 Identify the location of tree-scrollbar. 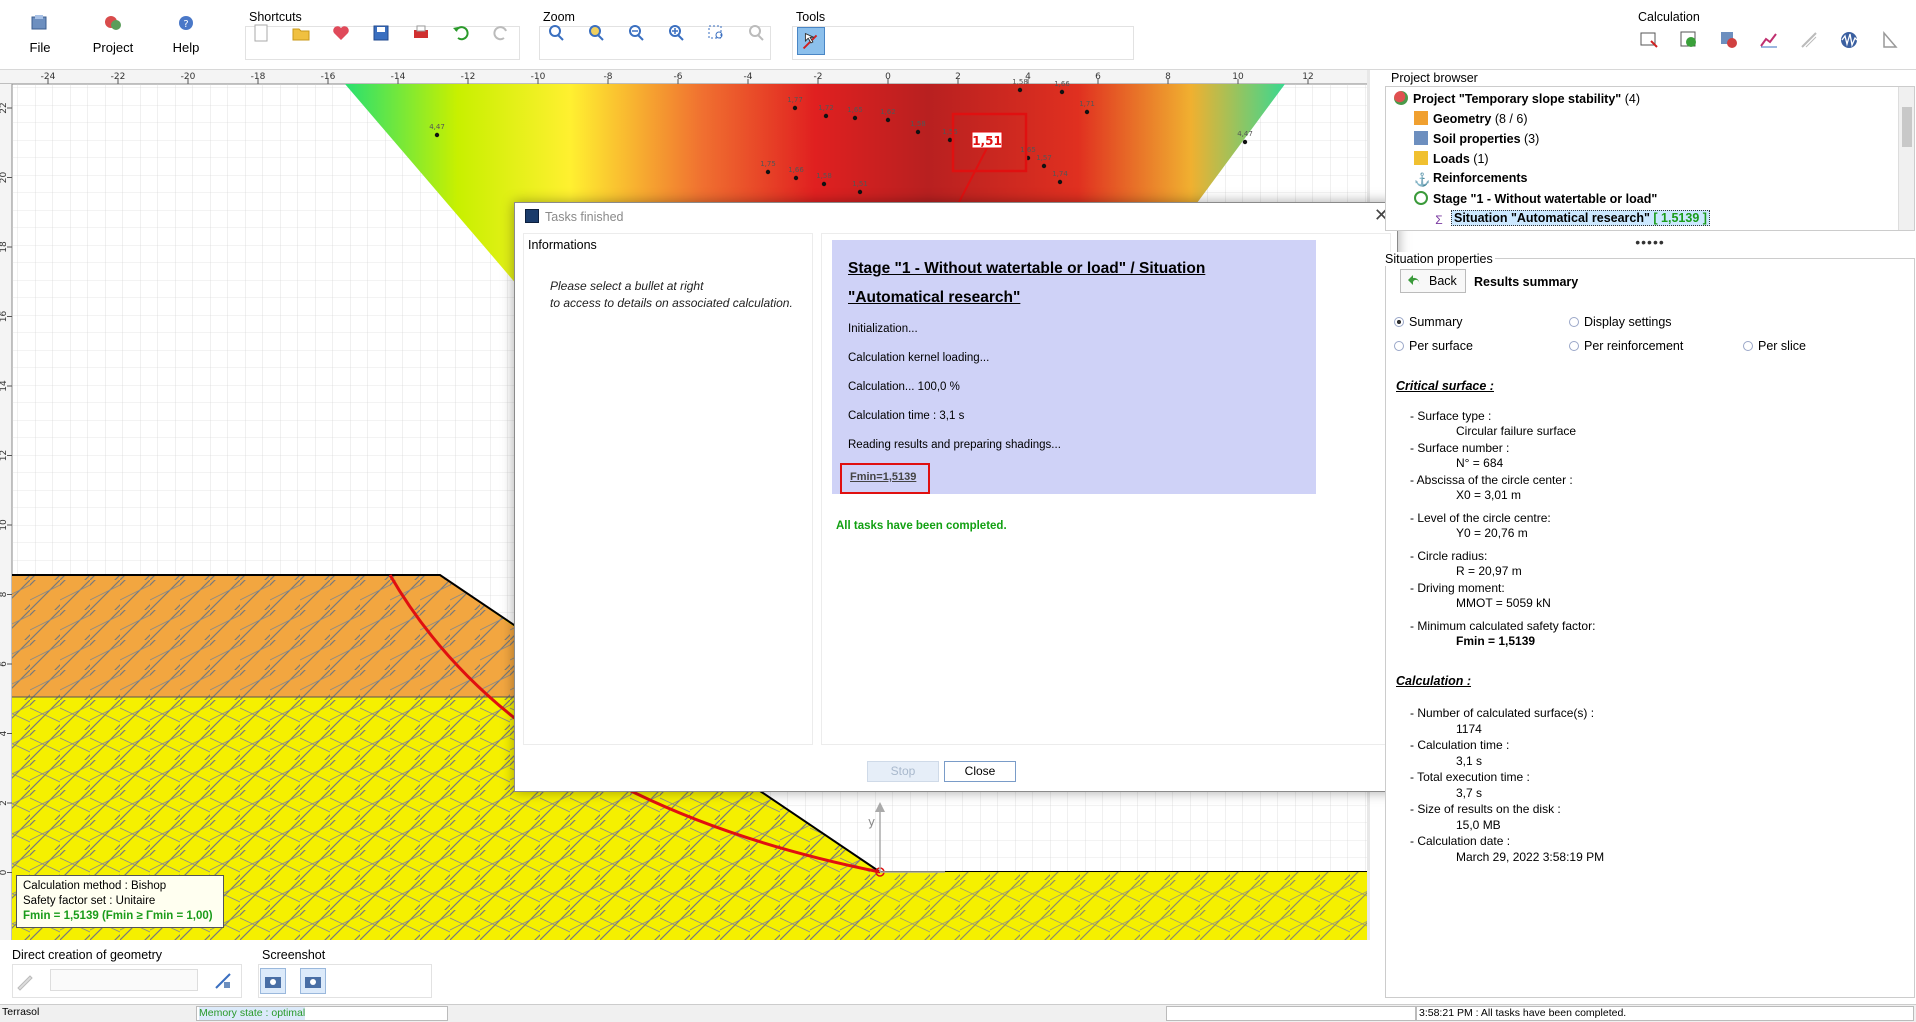
(1906, 158).